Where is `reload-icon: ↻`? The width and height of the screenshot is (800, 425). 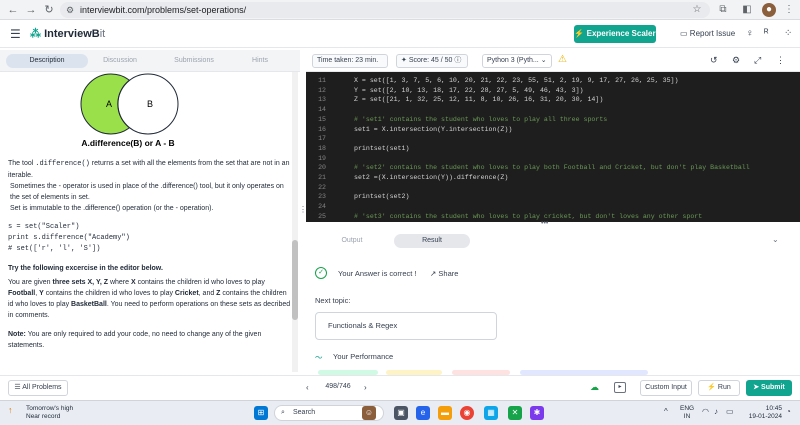 reload-icon: ↻ is located at coordinates (49, 10).